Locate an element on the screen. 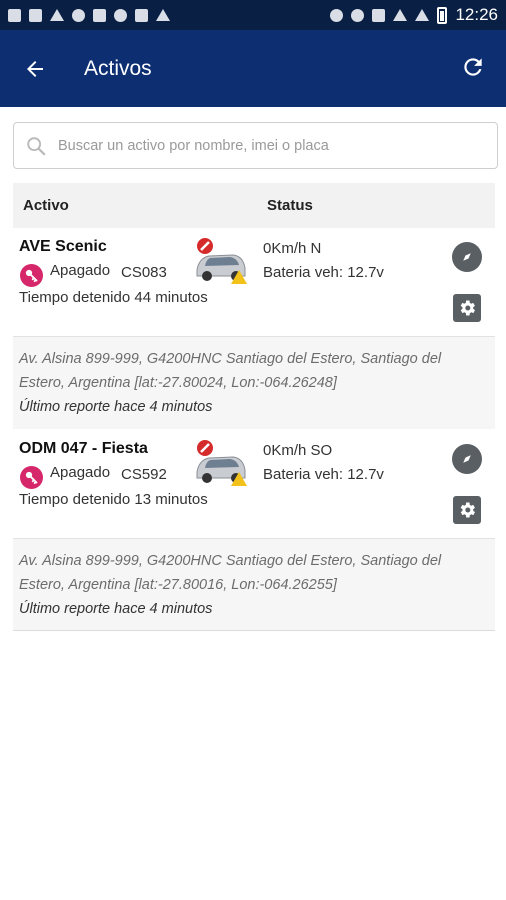 Image resolution: width=506 pixels, height=900 pixels. speed-heading: 0Km/h N is located at coordinates (292, 248).